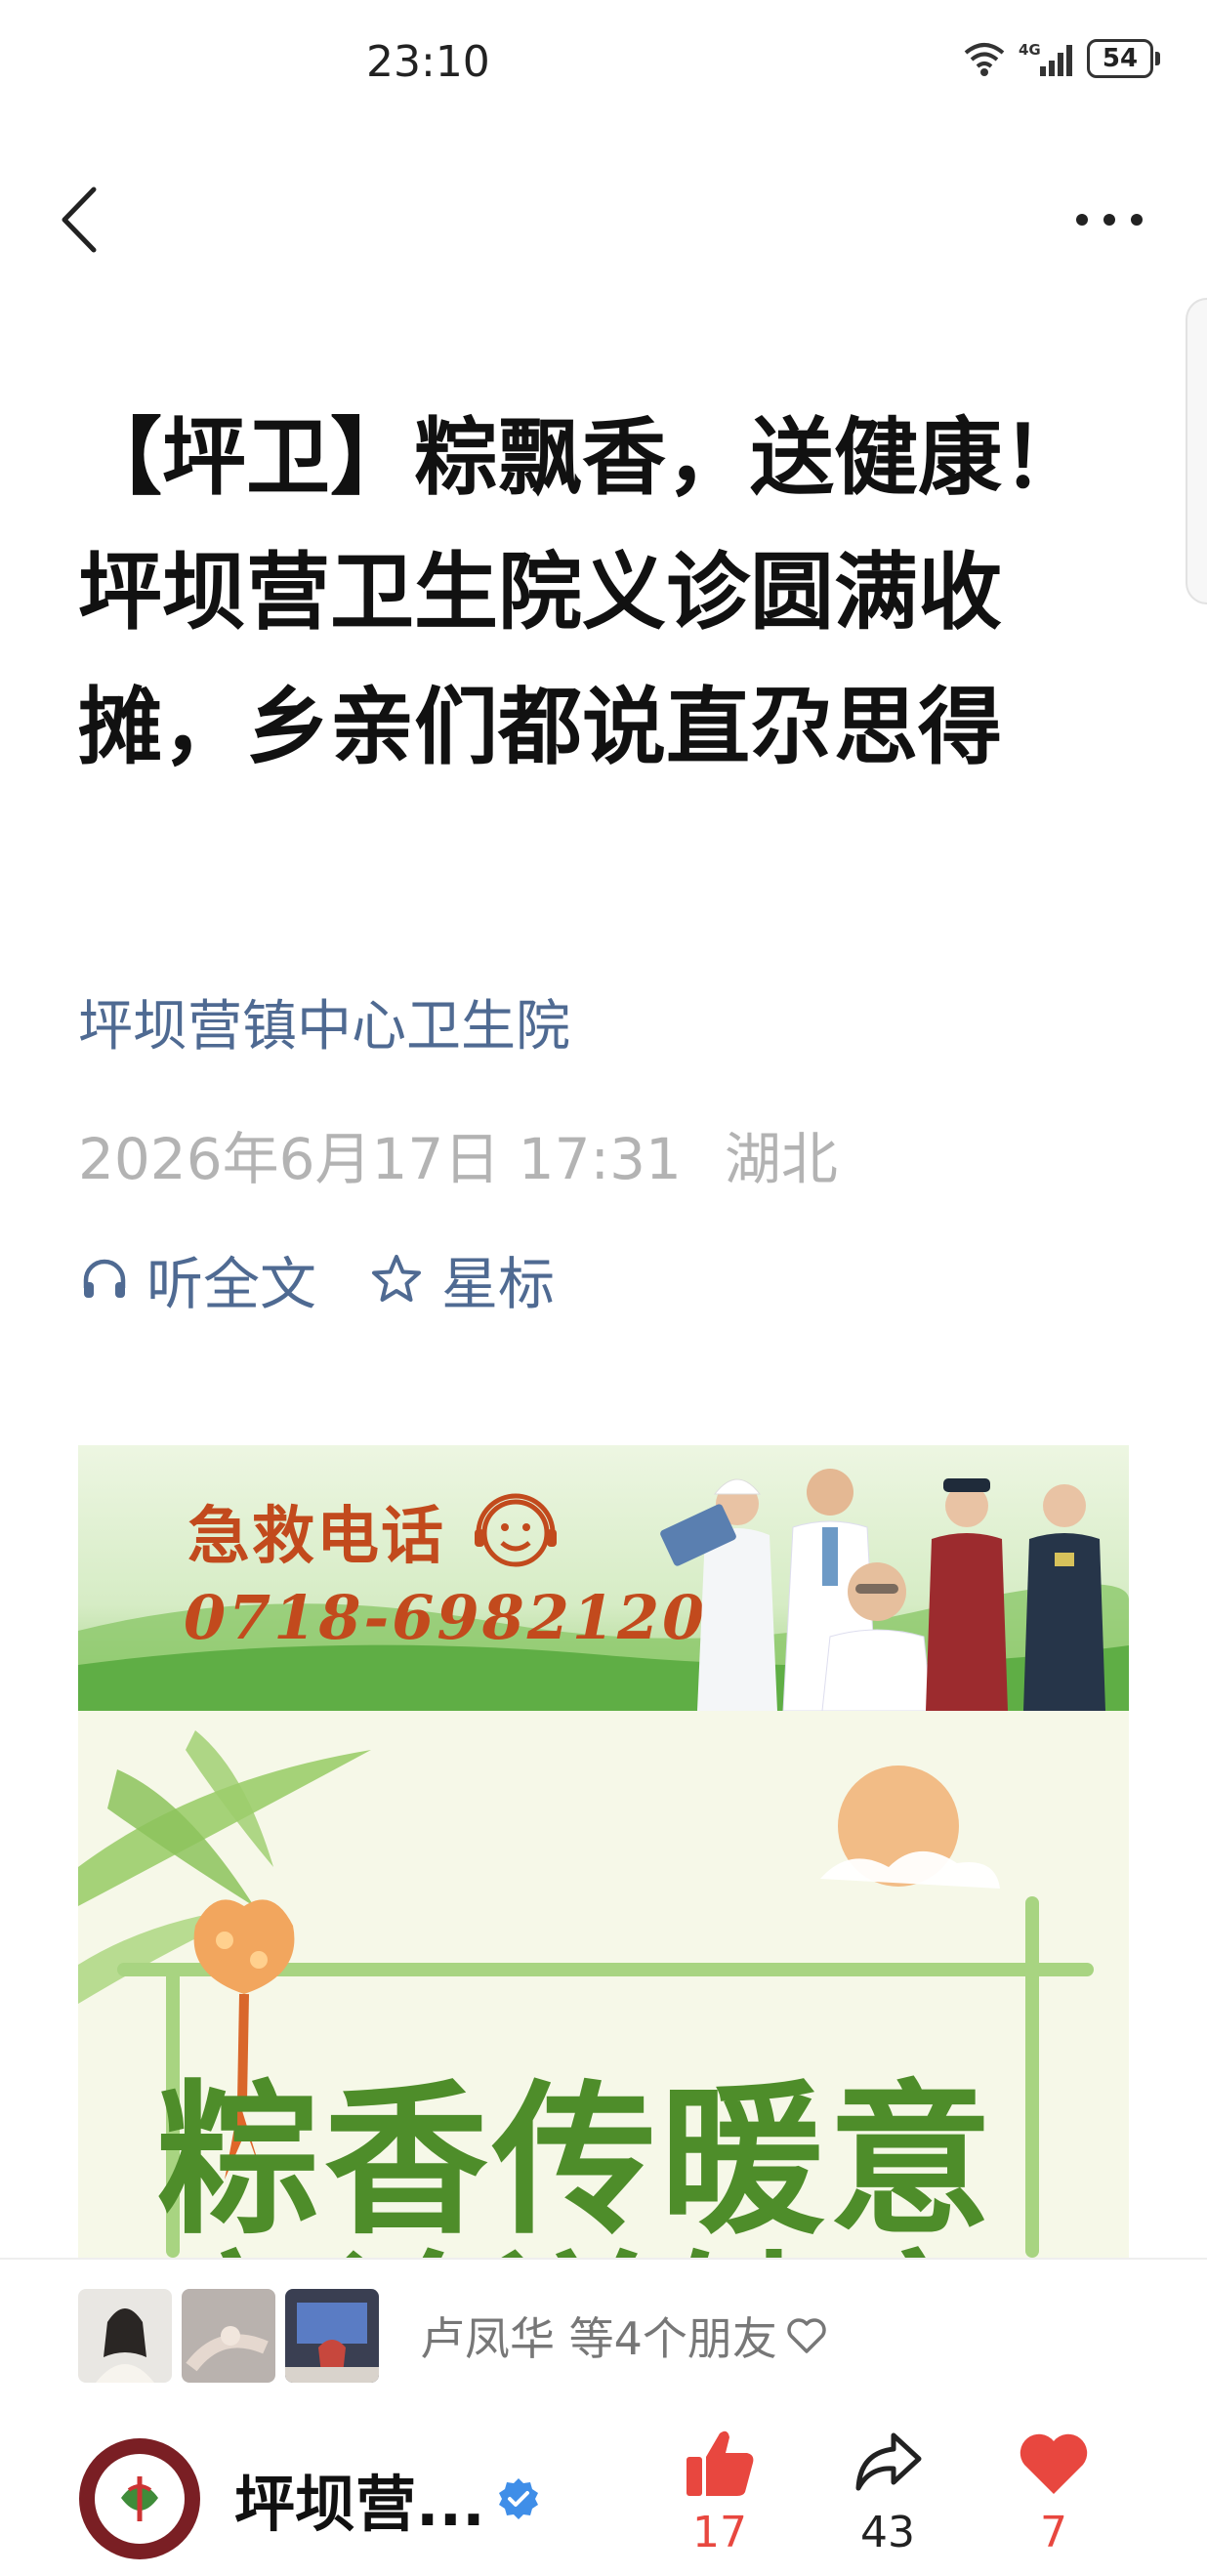  Describe the element at coordinates (719, 2532) in the screenshot. I see `like-count: 17` at that location.